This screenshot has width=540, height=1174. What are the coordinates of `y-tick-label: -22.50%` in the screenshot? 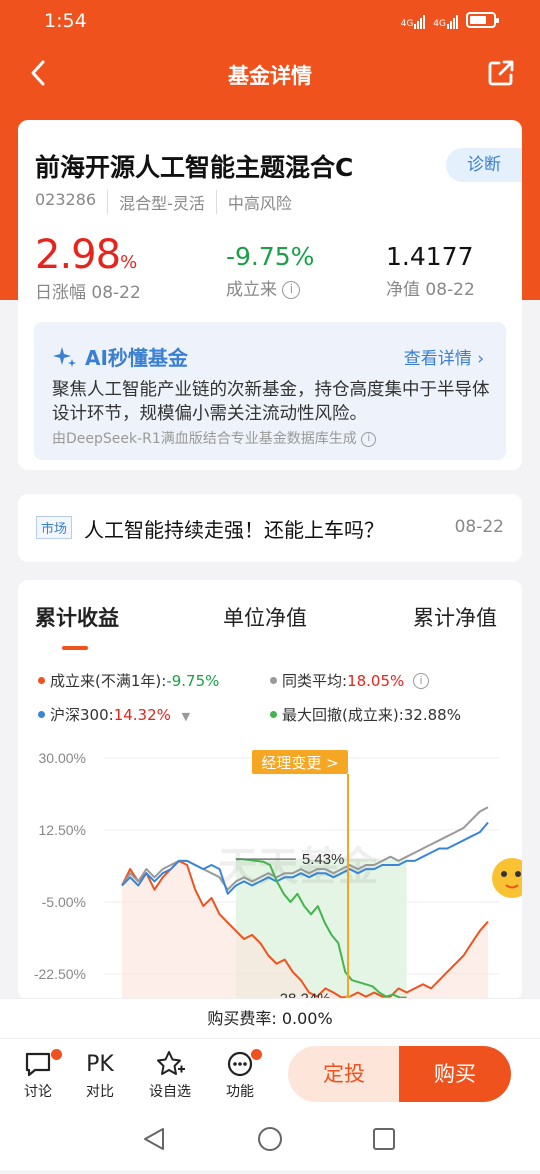 It's located at (60, 974).